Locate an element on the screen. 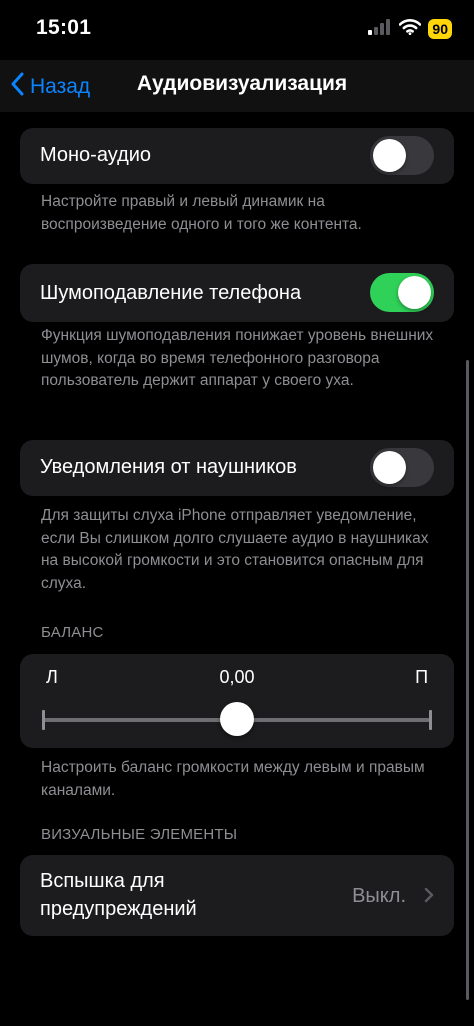 Image resolution: width=474 pixels, height=1026 pixels. headphone-notifications-toggle is located at coordinates (402, 467).